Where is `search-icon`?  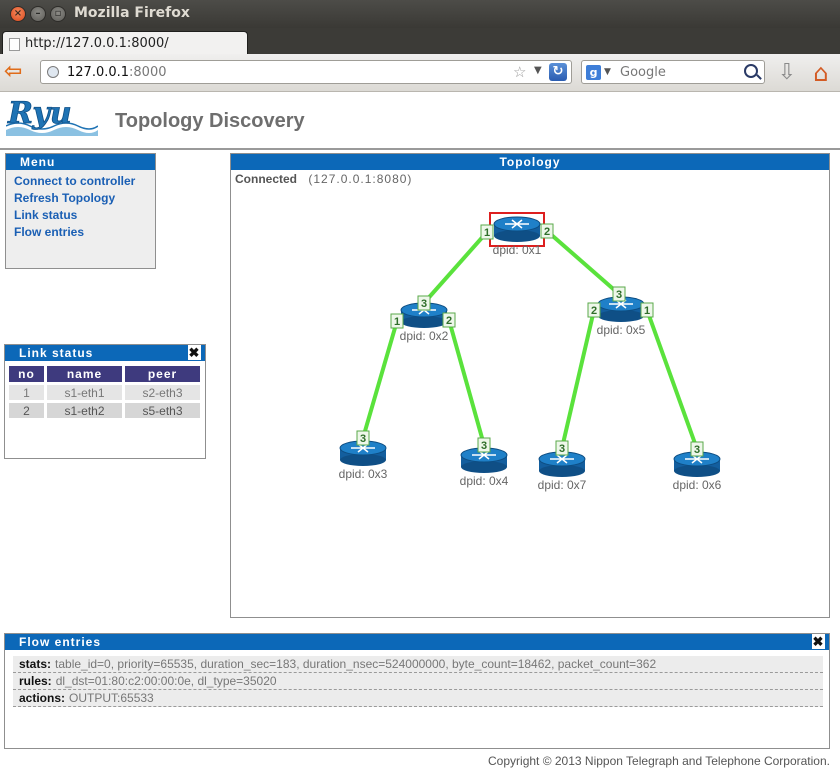
search-icon is located at coordinates (751, 71).